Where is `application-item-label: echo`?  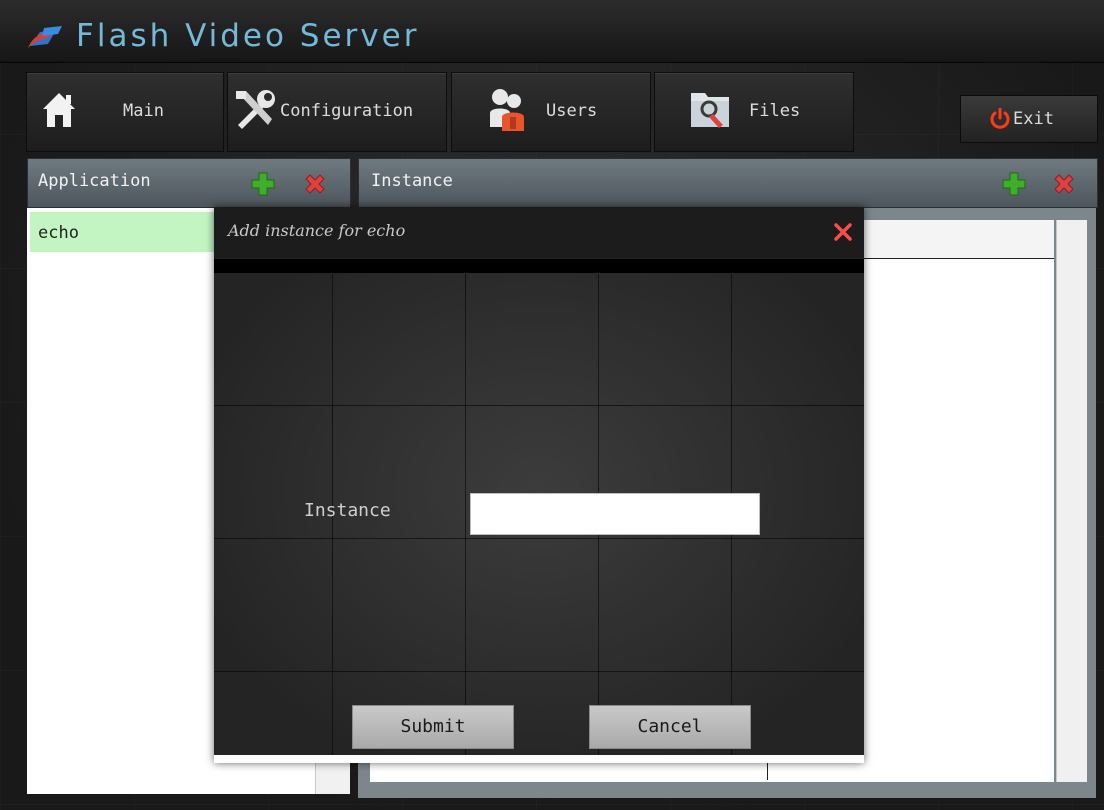
application-item-label: echo is located at coordinates (58, 233).